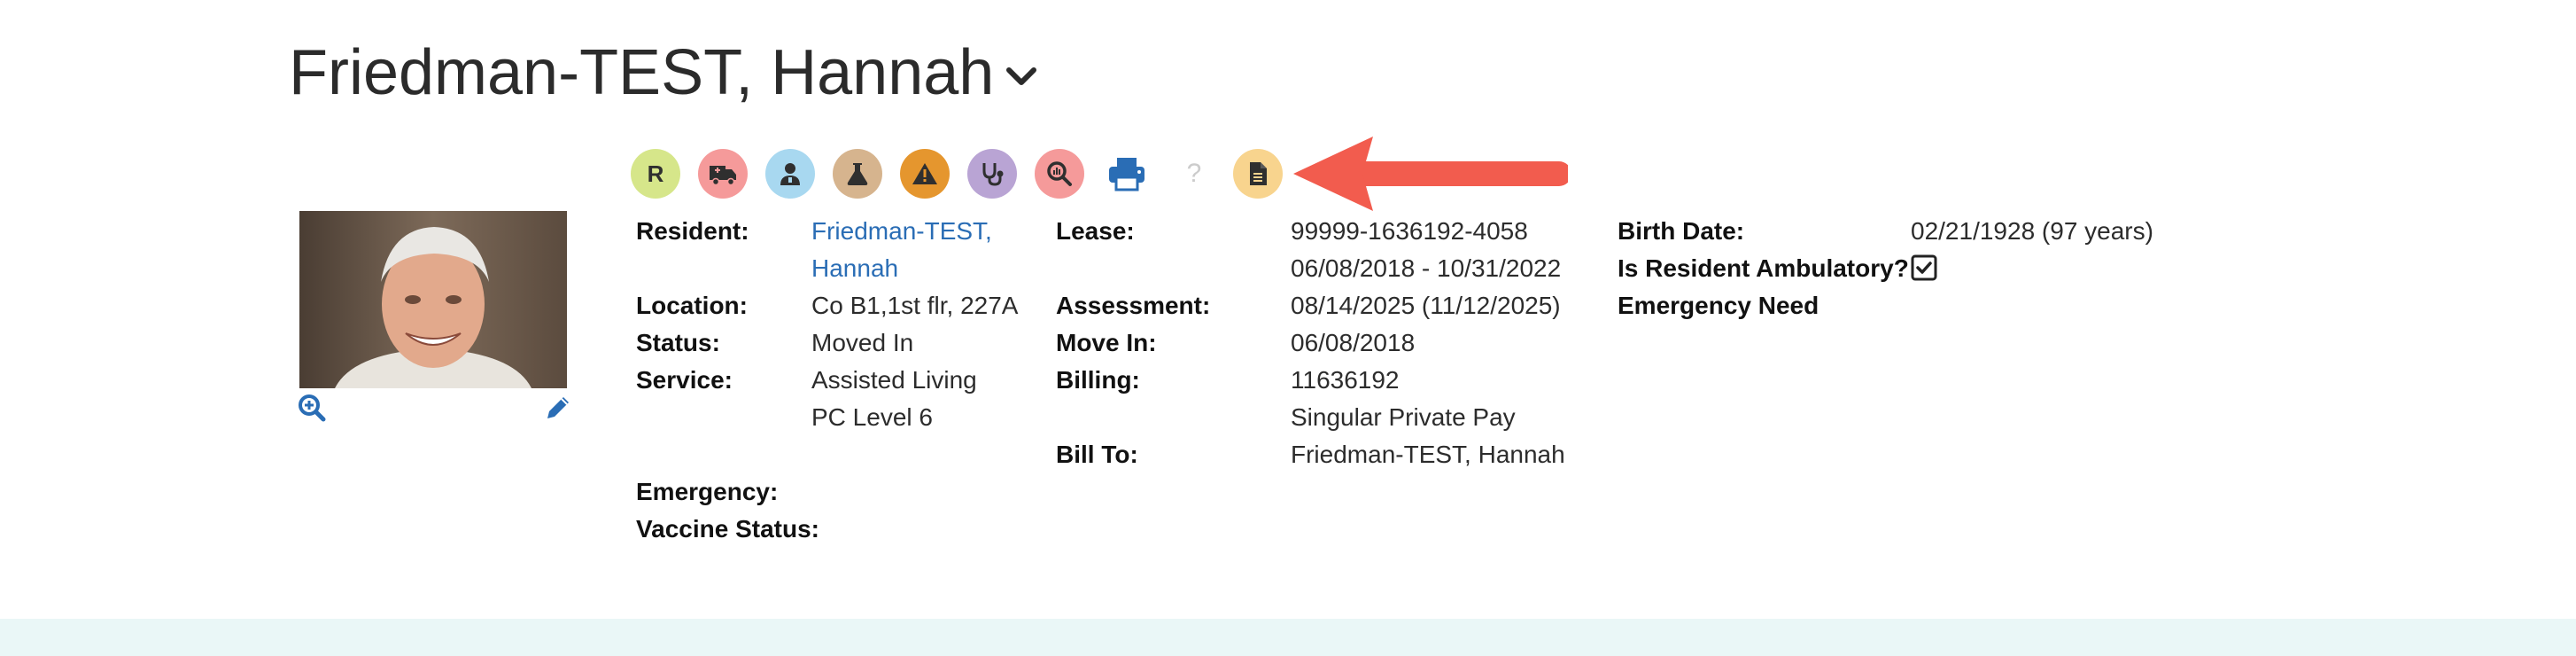 The image size is (2576, 656). What do you see at coordinates (1403, 417) in the screenshot?
I see `billing-payer: Singular Private Pay` at bounding box center [1403, 417].